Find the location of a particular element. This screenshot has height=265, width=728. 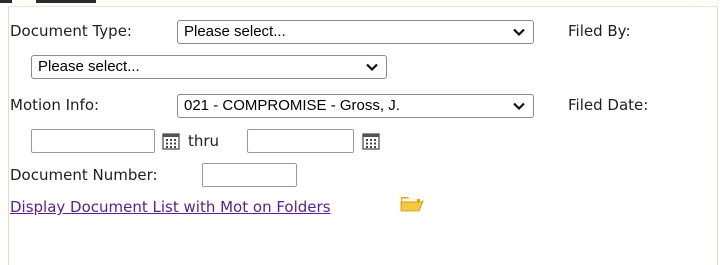

filed-date-label: Filed Date: is located at coordinates (608, 105).